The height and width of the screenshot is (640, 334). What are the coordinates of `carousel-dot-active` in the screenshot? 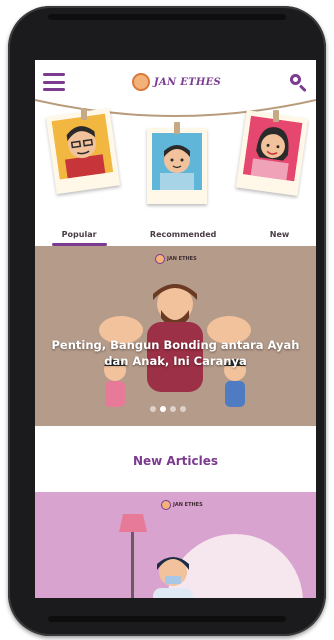 It's located at (163, 409).